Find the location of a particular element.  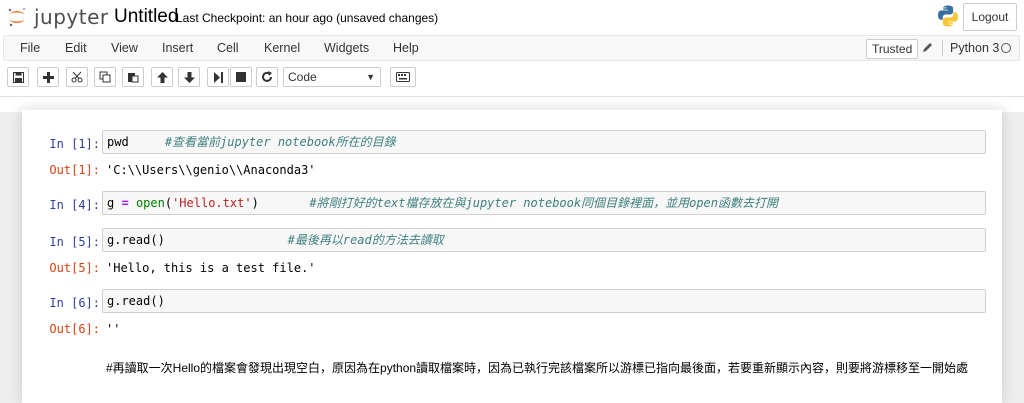

logout-button: Logout is located at coordinates (990, 17).